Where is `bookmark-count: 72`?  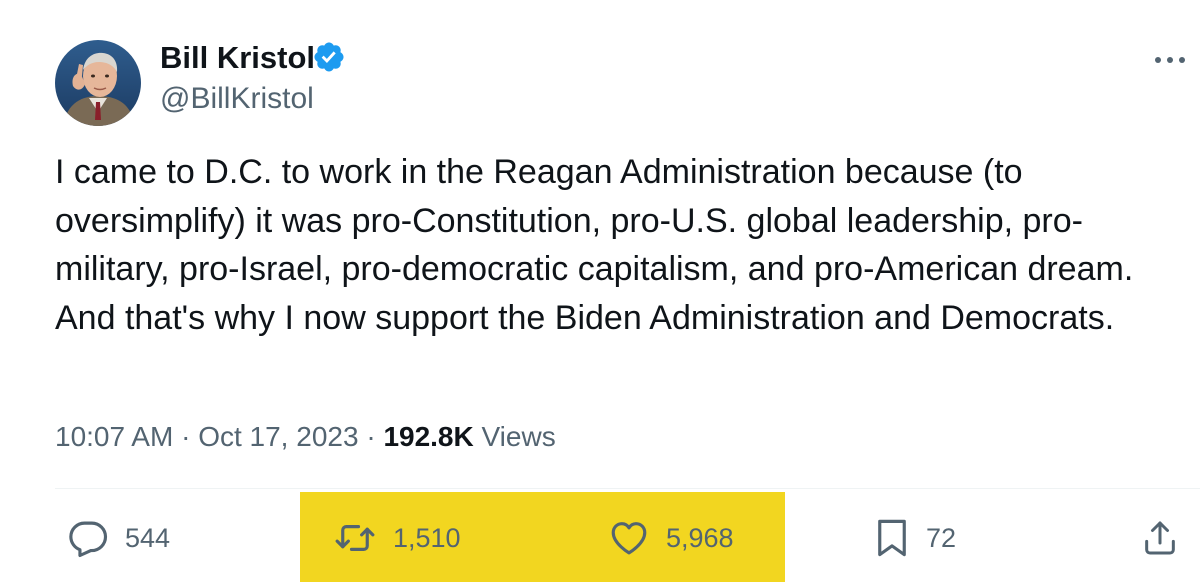
bookmark-count: 72 is located at coordinates (941, 538).